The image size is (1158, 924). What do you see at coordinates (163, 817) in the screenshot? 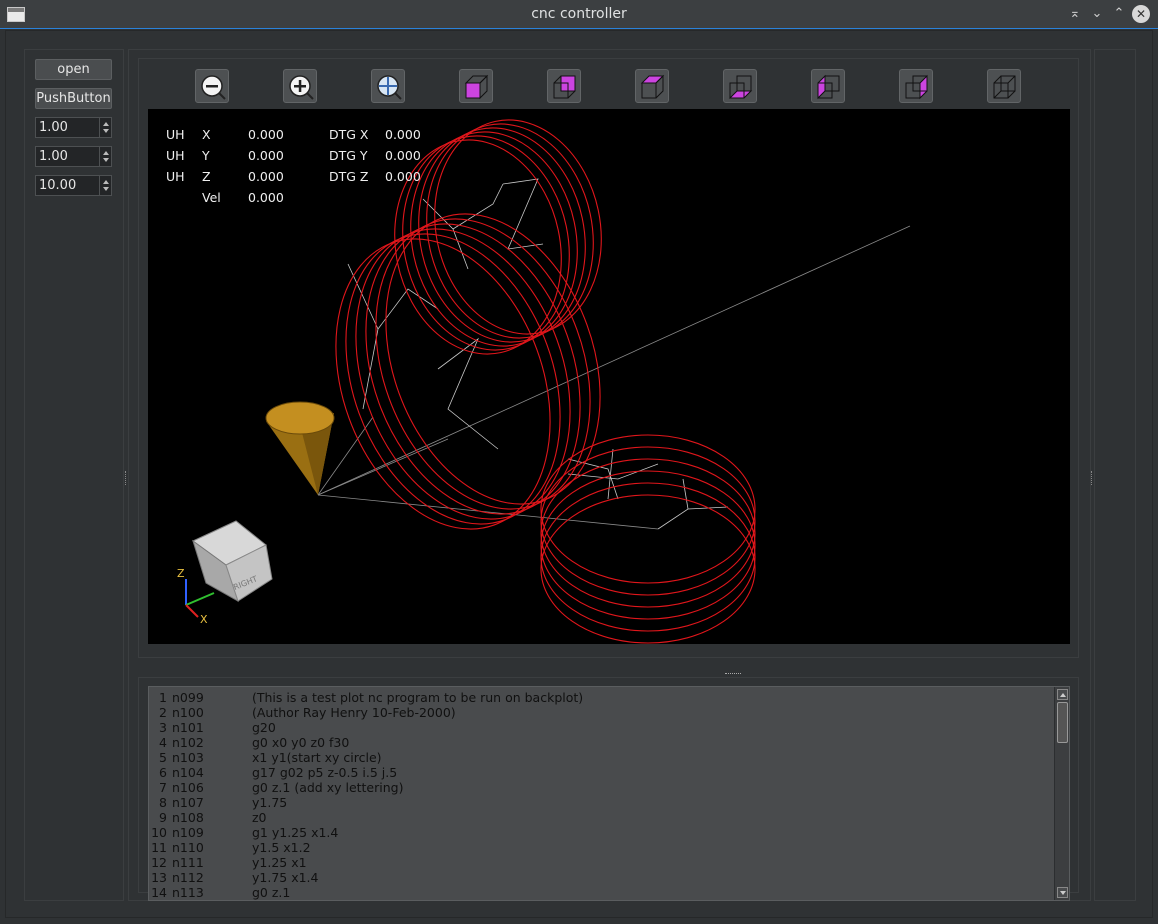
I see `line-number: 9` at bounding box center [163, 817].